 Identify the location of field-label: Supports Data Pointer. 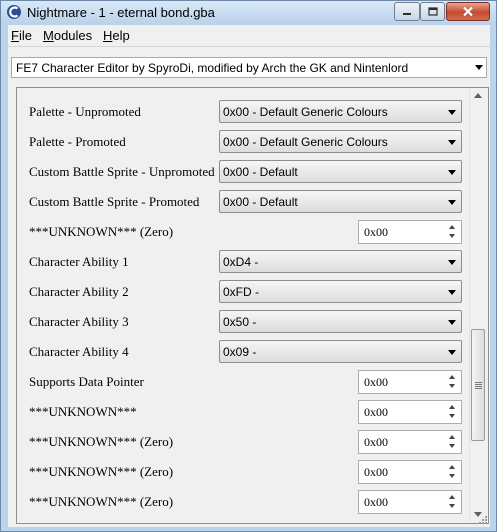
(86, 381).